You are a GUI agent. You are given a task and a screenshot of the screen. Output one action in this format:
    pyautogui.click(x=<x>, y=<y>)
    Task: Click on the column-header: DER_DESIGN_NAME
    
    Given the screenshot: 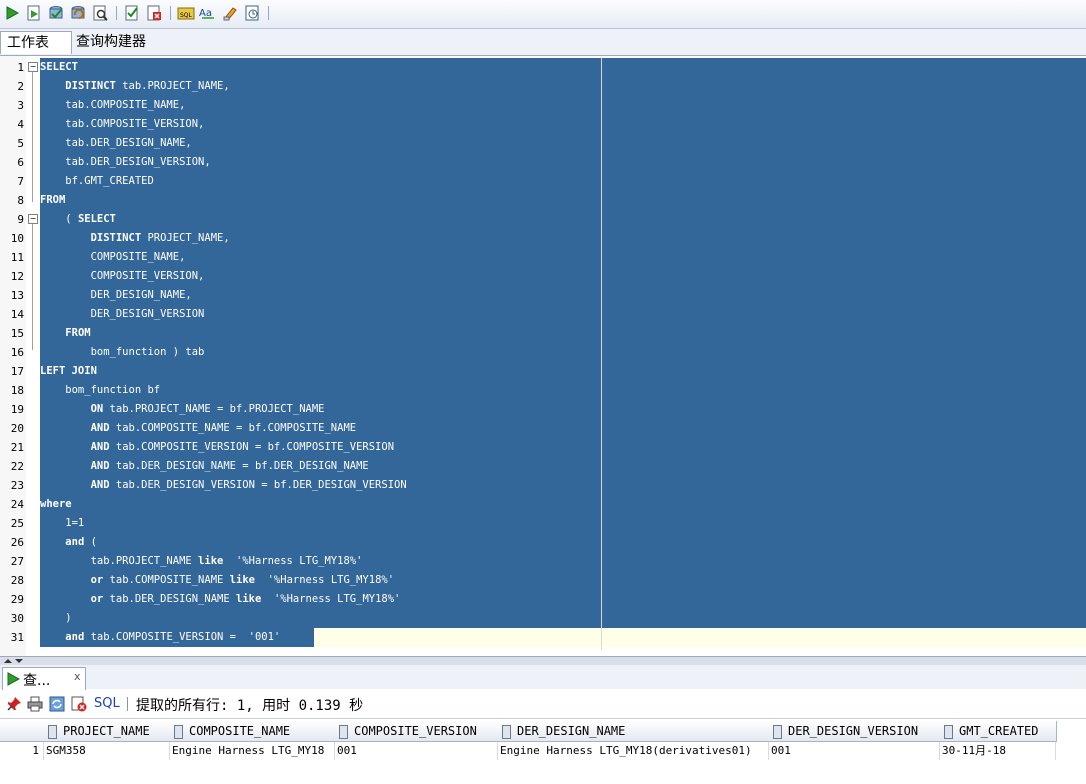 What is the action you would take?
    pyautogui.click(x=634, y=731)
    